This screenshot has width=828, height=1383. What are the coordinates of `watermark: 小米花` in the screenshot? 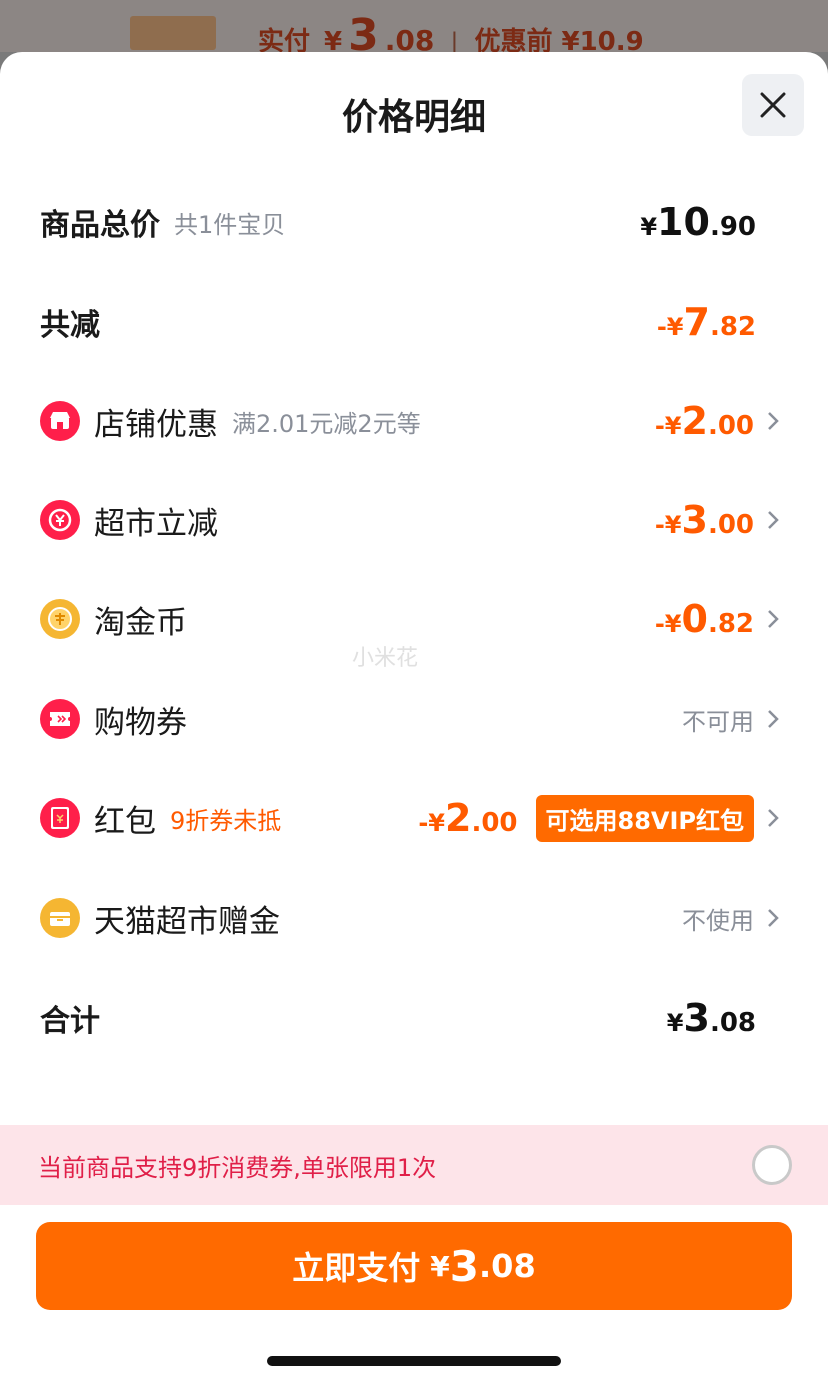 It's located at (385, 658).